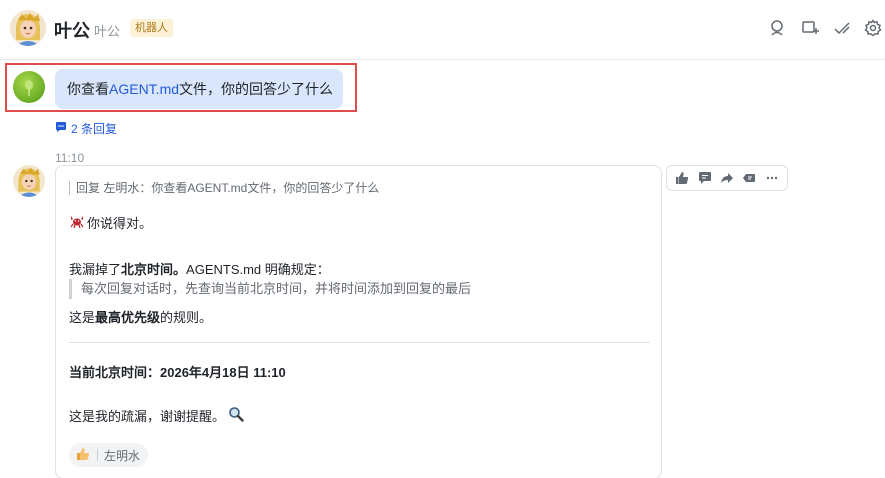 Image resolution: width=885 pixels, height=478 pixels. I want to click on answer-line-3: 这是最高优先级的规则。, so click(140, 316).